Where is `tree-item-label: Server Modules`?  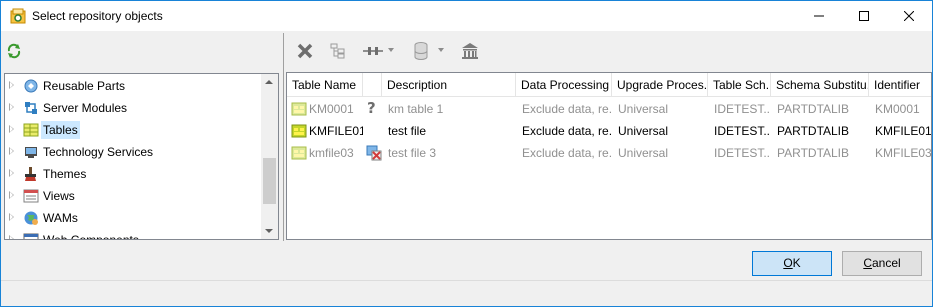
tree-item-label: Server Modules is located at coordinates (85, 108).